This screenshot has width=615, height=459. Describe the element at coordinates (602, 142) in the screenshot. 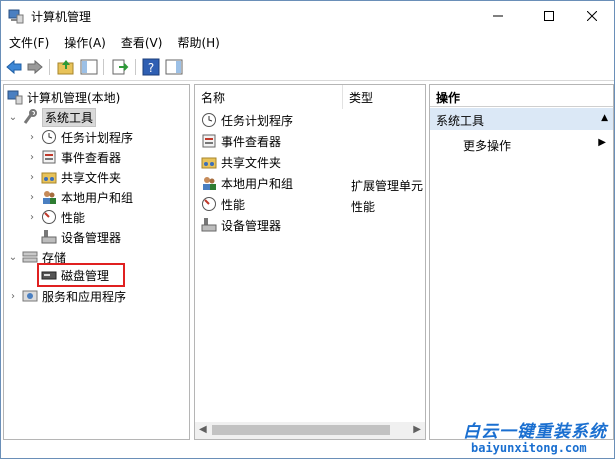

I see `submenu-arrow-icon: ▶` at that location.